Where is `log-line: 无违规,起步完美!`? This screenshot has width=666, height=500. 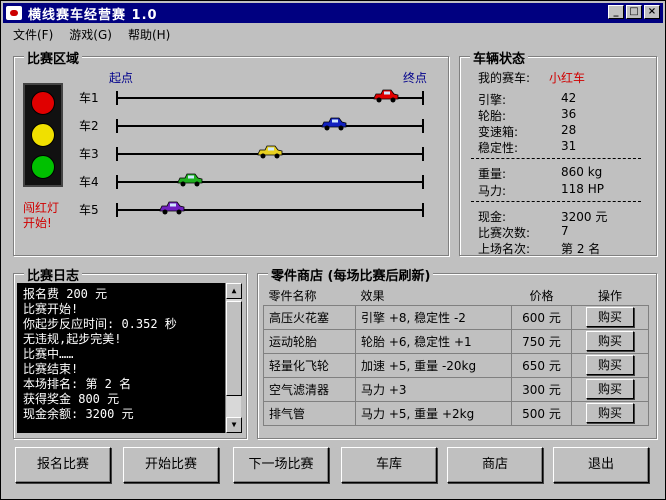
log-line: 无违规,起步完美! is located at coordinates (72, 339).